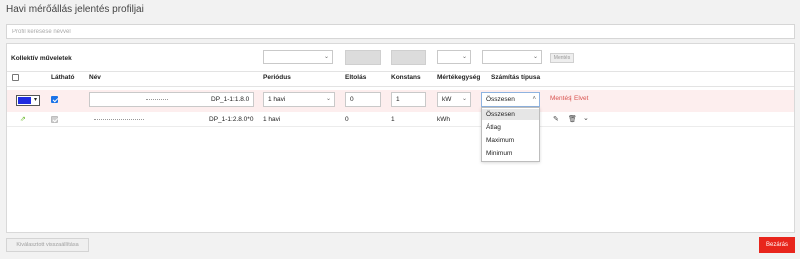 Image resolution: width=800 pixels, height=259 pixels. Describe the element at coordinates (581, 98) in the screenshot. I see `cancel-link: Elvet` at that location.